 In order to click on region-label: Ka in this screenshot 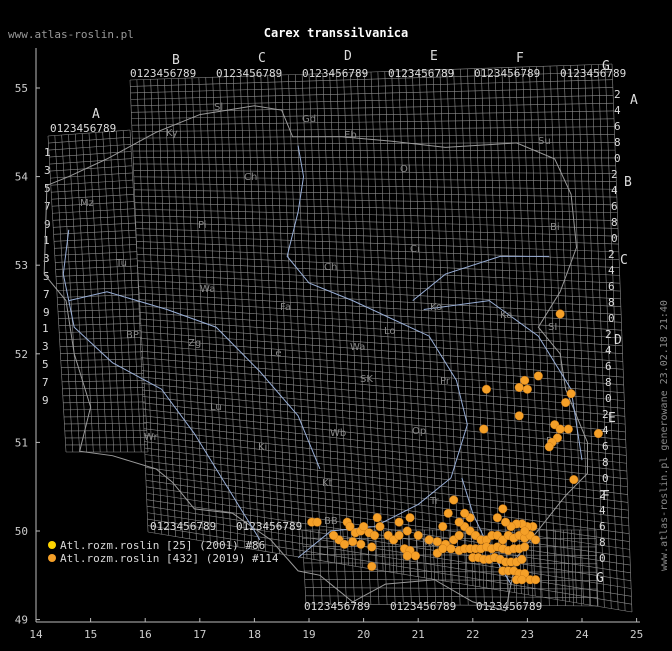, I will do `click(506, 315)`.